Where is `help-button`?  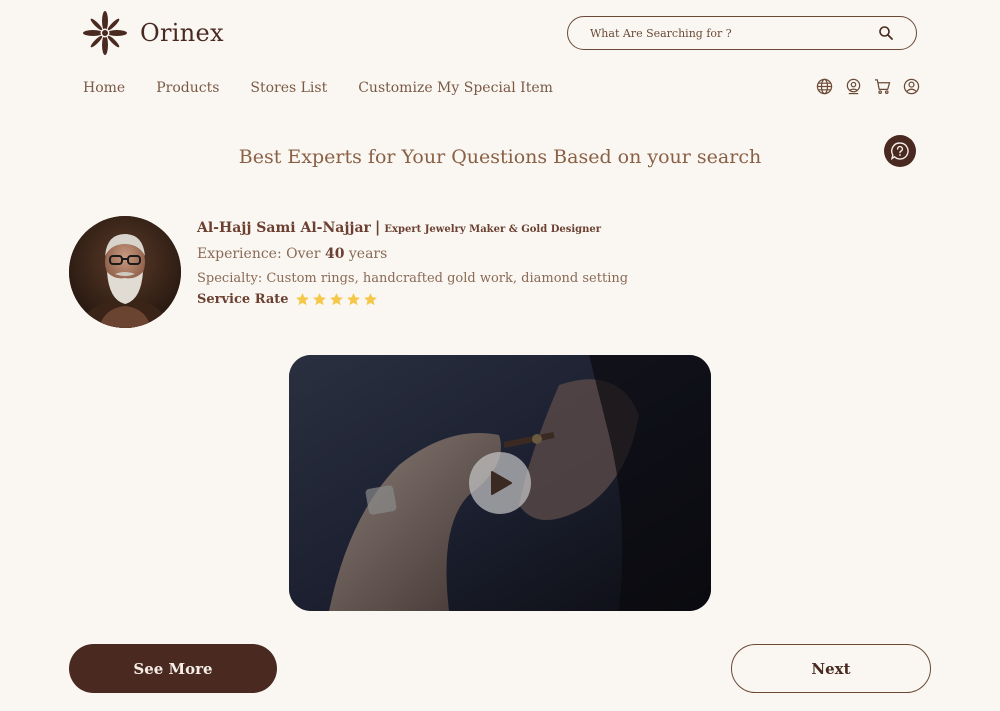
help-button is located at coordinates (900, 151).